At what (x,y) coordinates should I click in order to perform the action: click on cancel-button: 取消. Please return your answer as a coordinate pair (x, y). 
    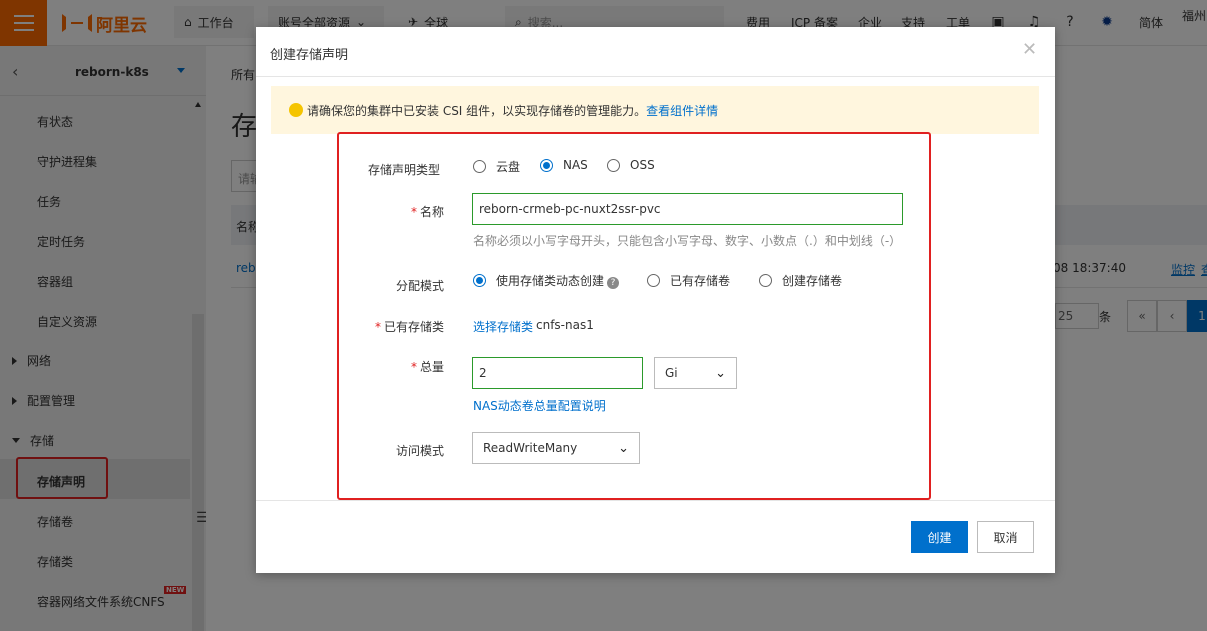
    Looking at the image, I should click on (1005, 537).